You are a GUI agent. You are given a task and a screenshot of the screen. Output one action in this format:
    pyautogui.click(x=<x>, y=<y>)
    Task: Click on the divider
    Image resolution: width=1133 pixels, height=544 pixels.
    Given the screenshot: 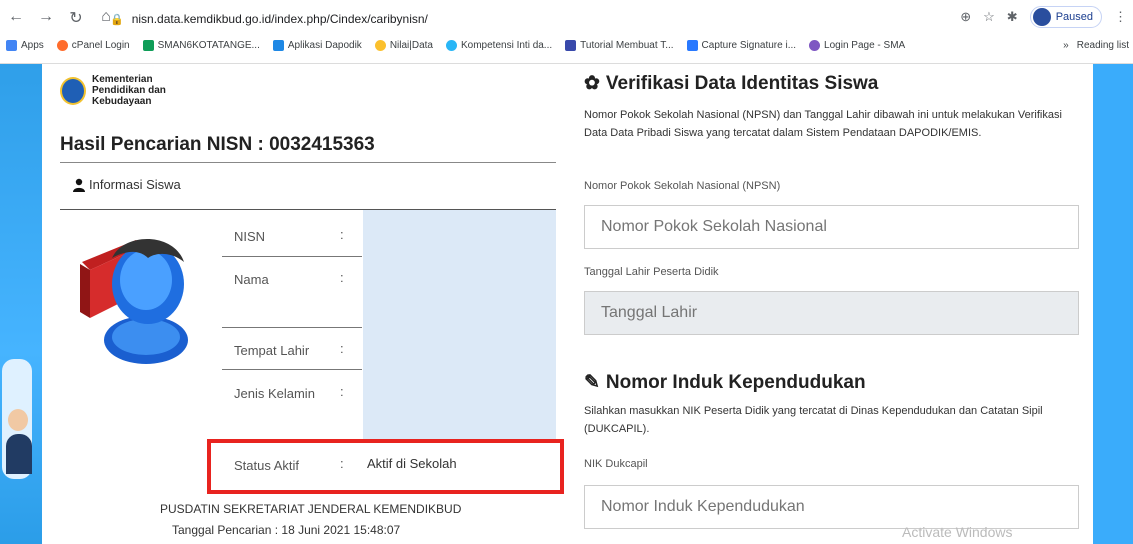 What is the action you would take?
    pyautogui.click(x=308, y=162)
    